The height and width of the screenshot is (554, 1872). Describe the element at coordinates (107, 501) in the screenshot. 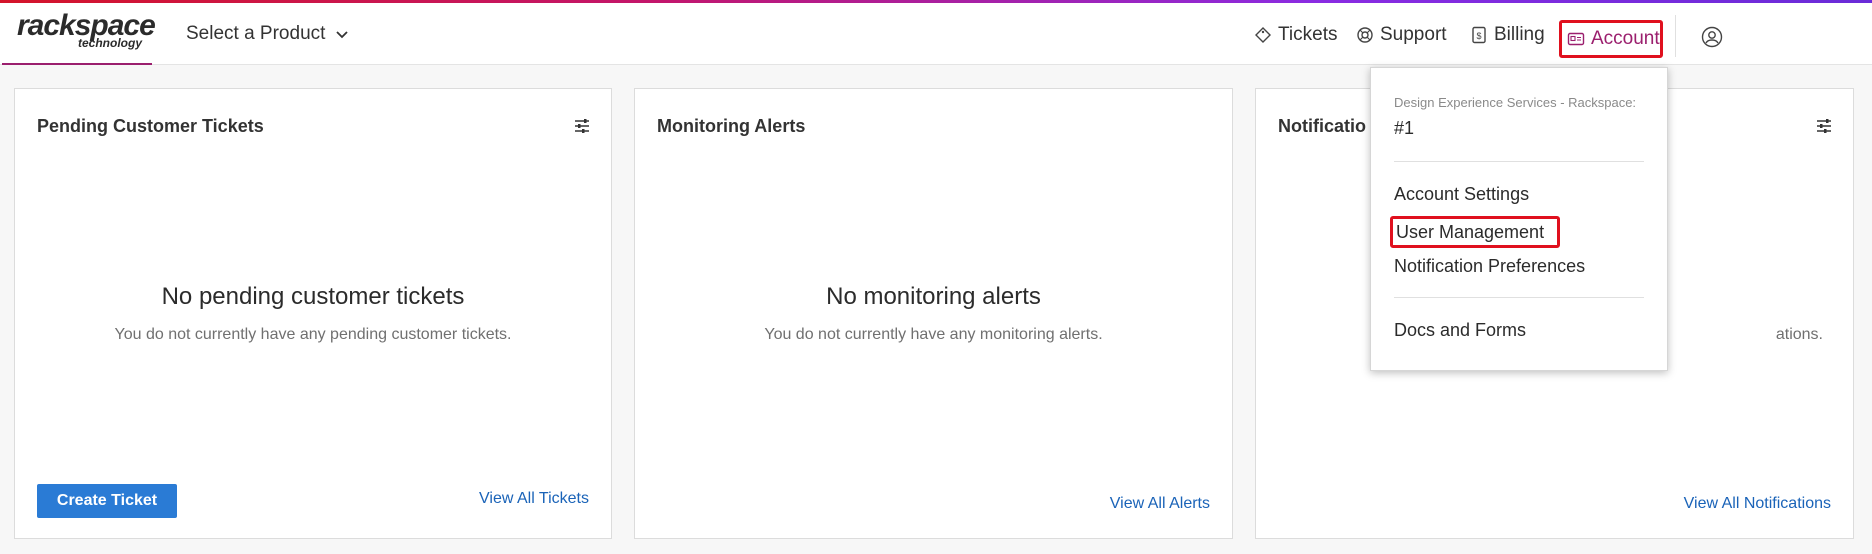

I see `create-ticket-button: Create Ticket` at that location.